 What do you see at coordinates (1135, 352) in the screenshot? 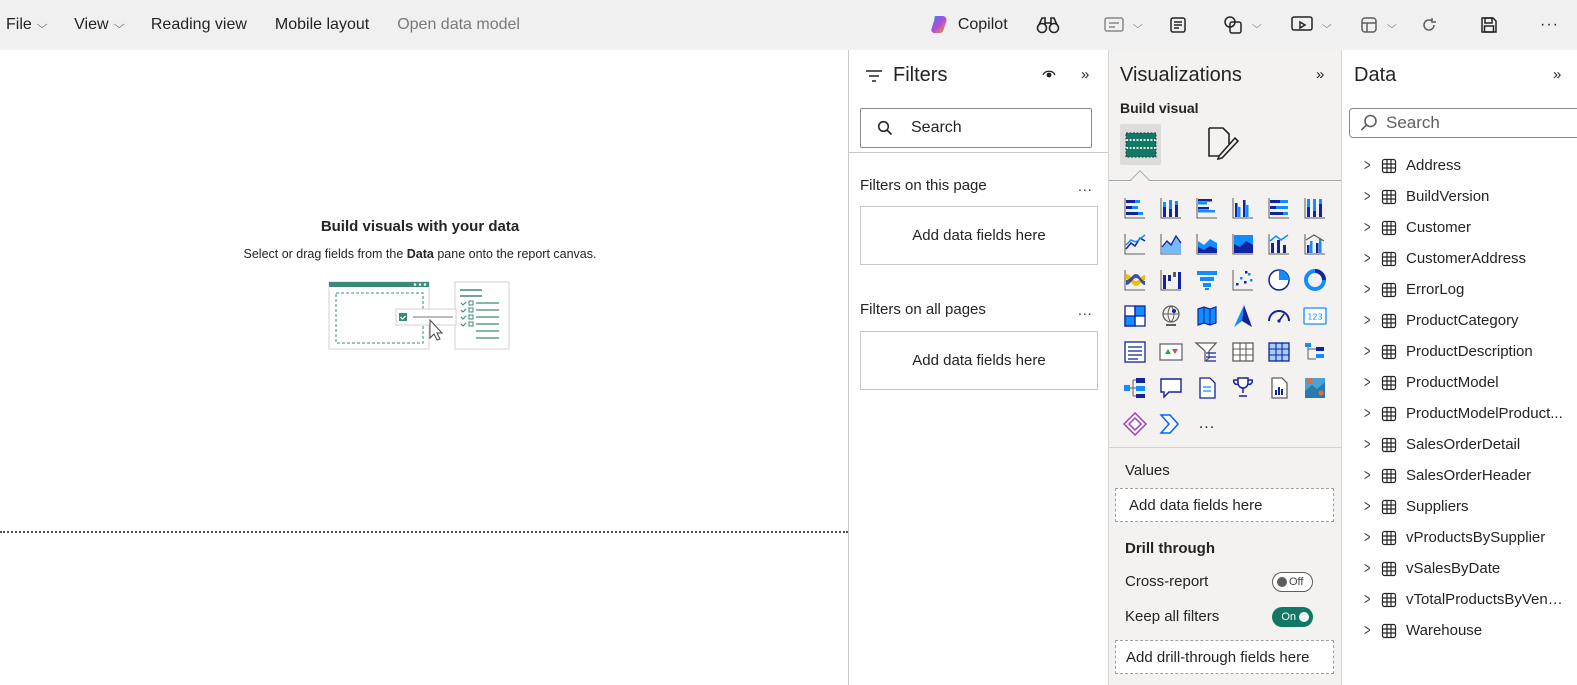
I see `multi-row-card-icon` at bounding box center [1135, 352].